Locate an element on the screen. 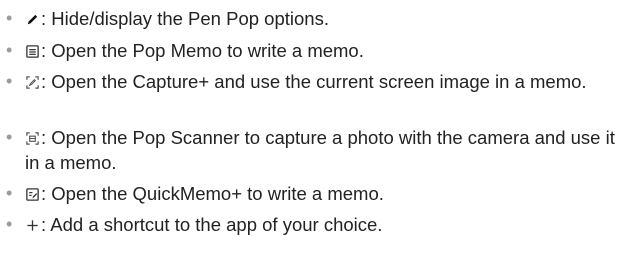 The width and height of the screenshot is (626, 255). item-text: : Hide/display the Pen Pop options. is located at coordinates (185, 18).